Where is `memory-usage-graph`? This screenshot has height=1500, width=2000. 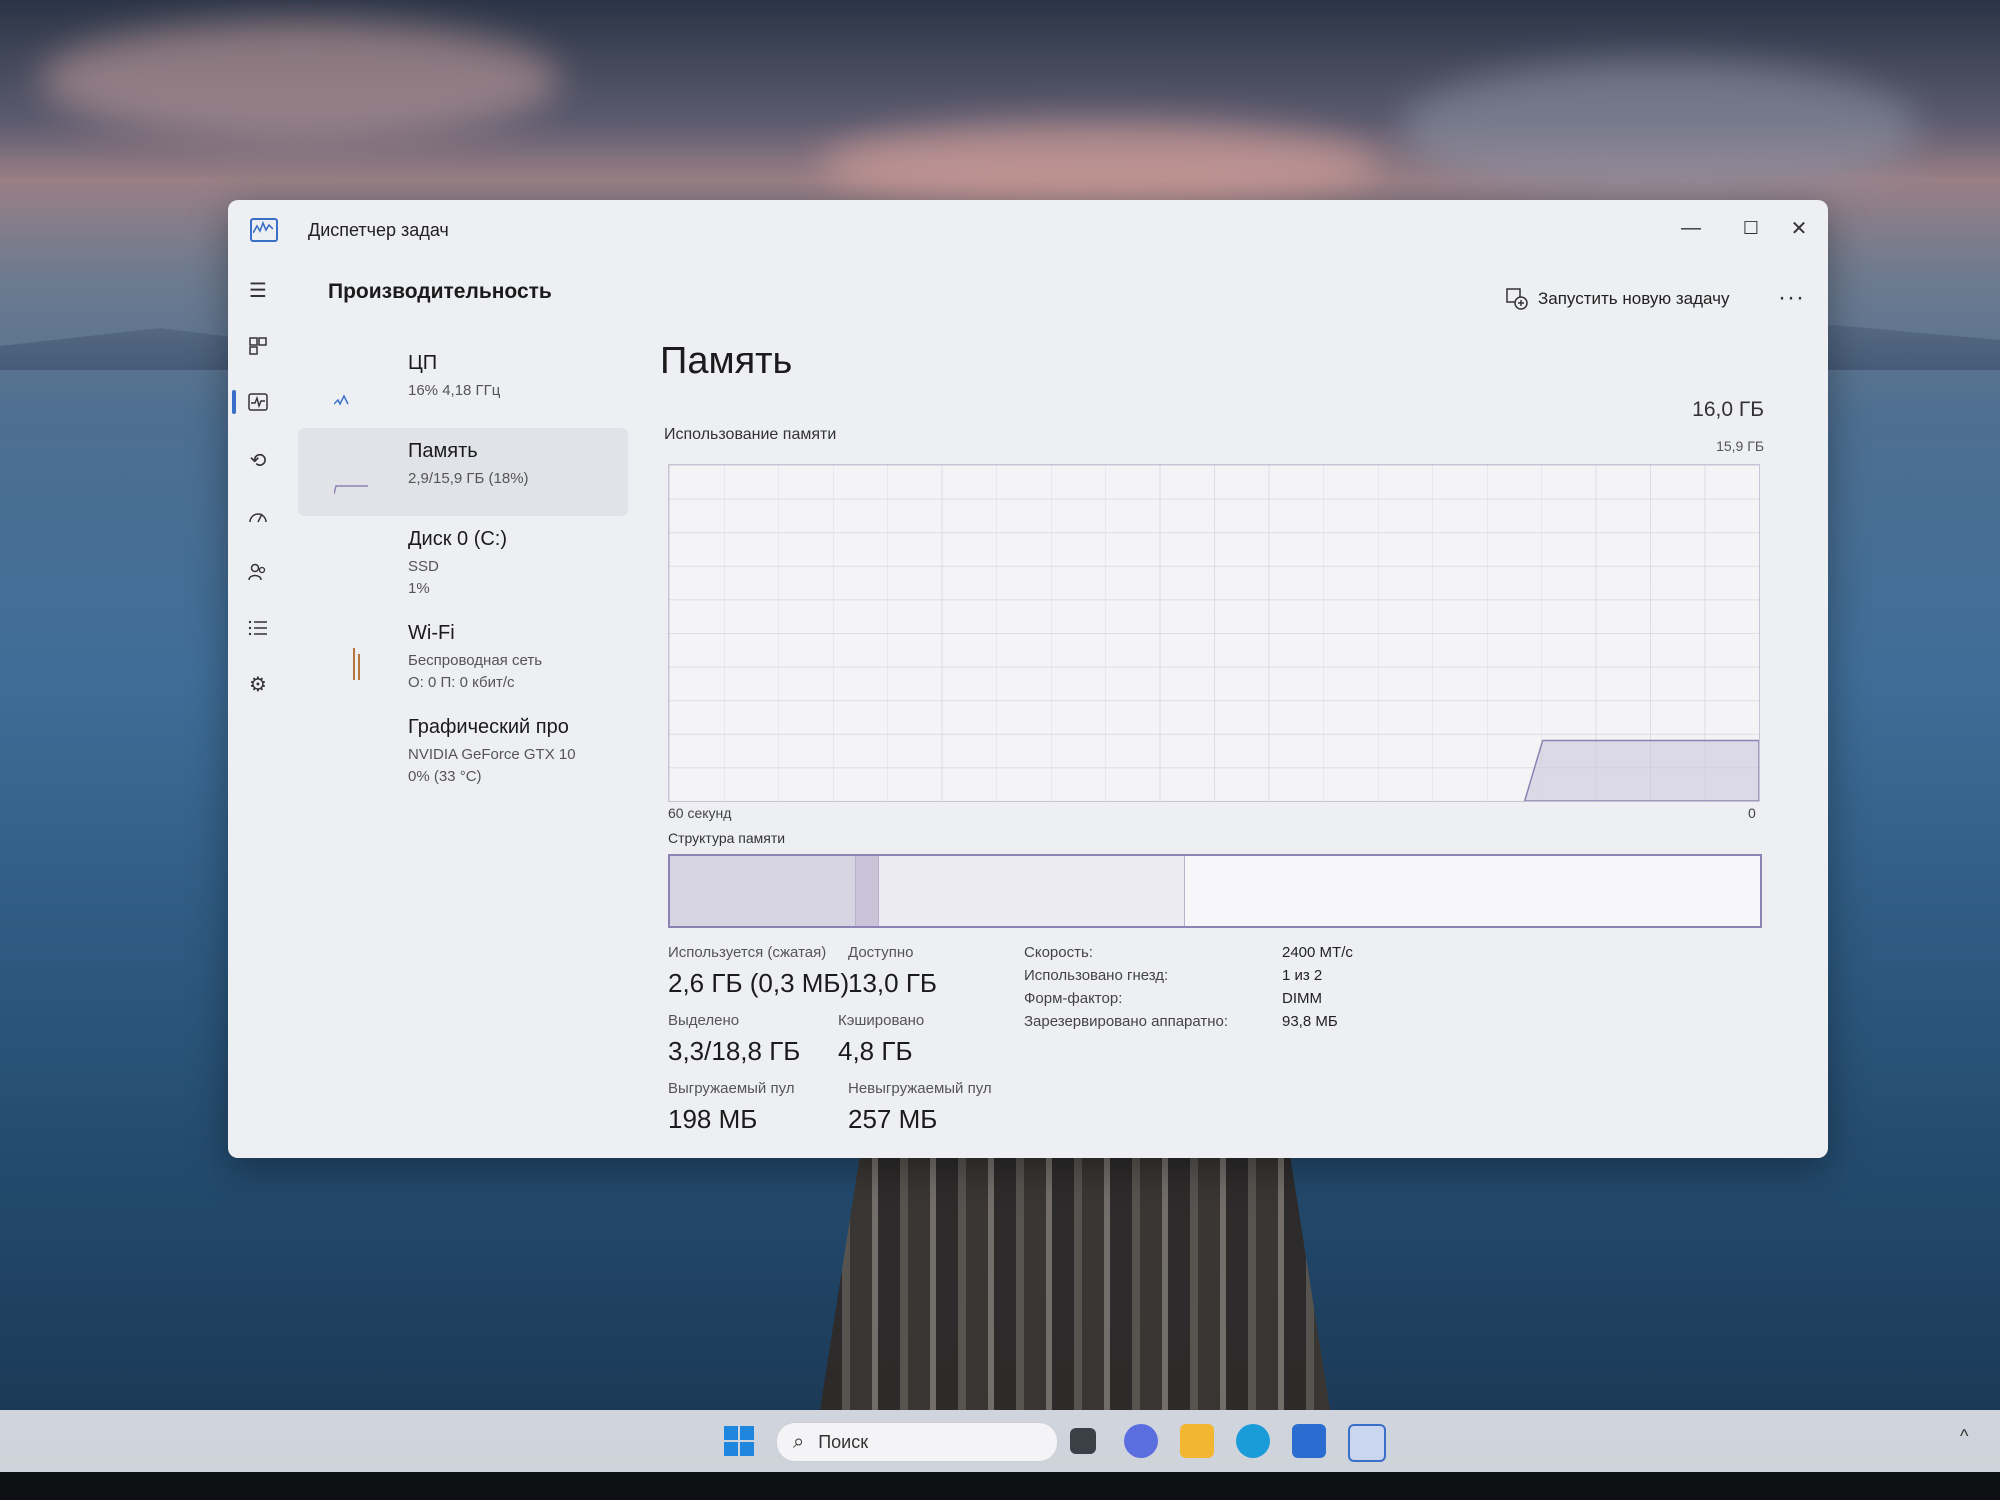
memory-usage-graph is located at coordinates (1214, 633).